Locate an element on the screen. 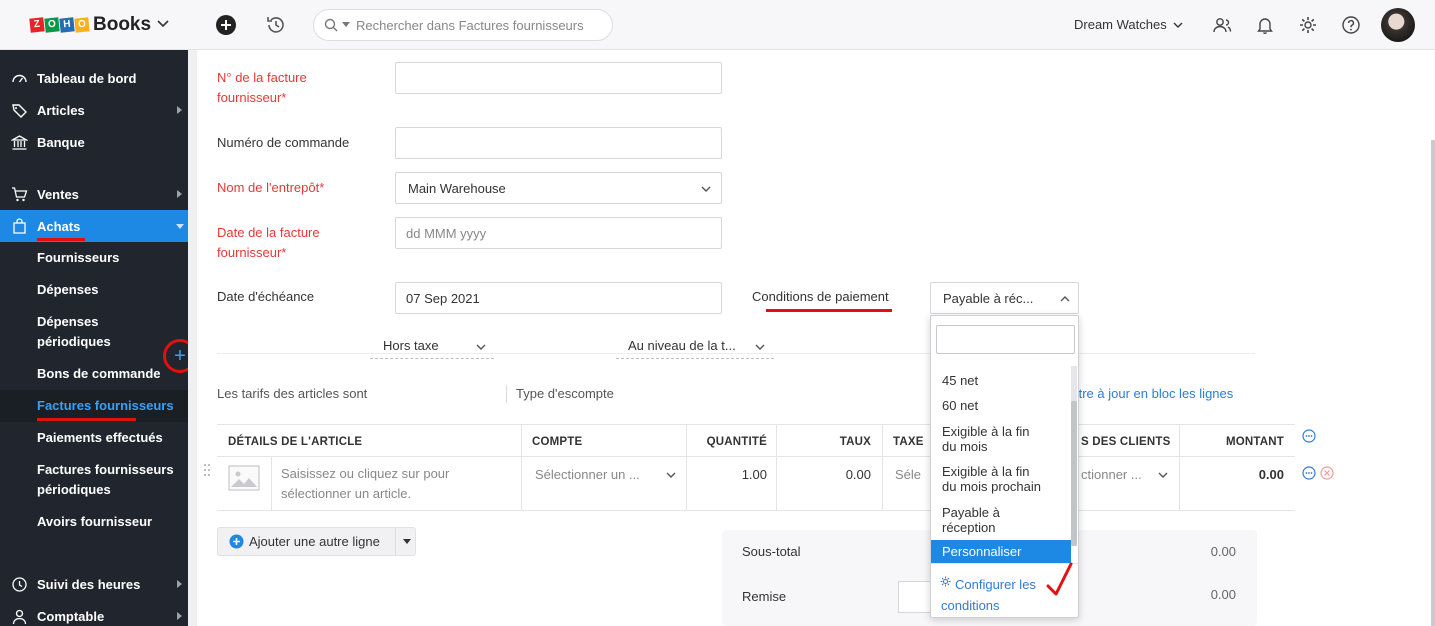 This screenshot has height=626, width=1435. warehouse-value: Main Warehouse is located at coordinates (457, 188).